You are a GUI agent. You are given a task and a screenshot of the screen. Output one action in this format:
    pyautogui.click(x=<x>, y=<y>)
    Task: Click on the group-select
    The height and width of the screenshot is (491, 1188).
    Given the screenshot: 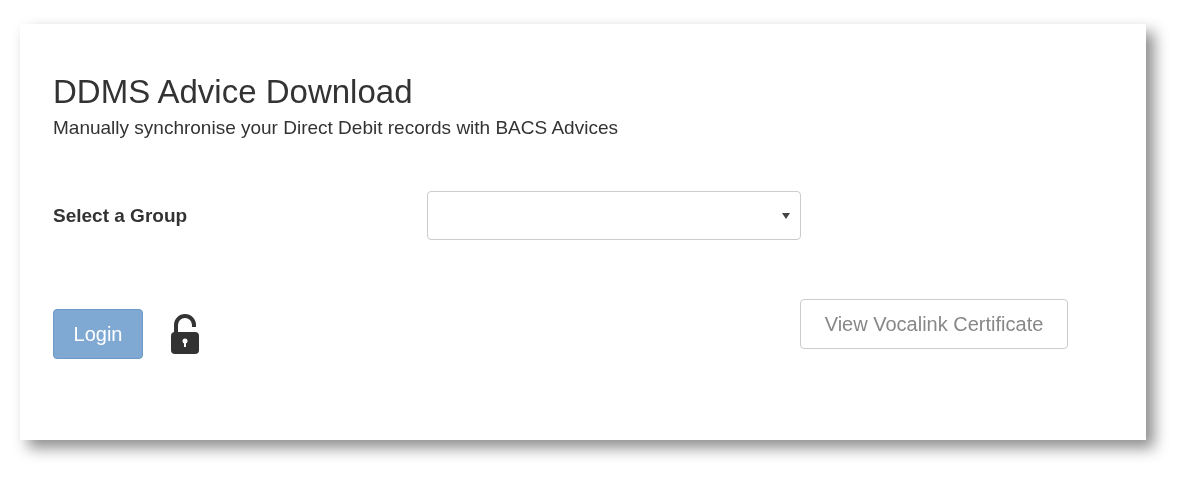 What is the action you would take?
    pyautogui.click(x=614, y=215)
    